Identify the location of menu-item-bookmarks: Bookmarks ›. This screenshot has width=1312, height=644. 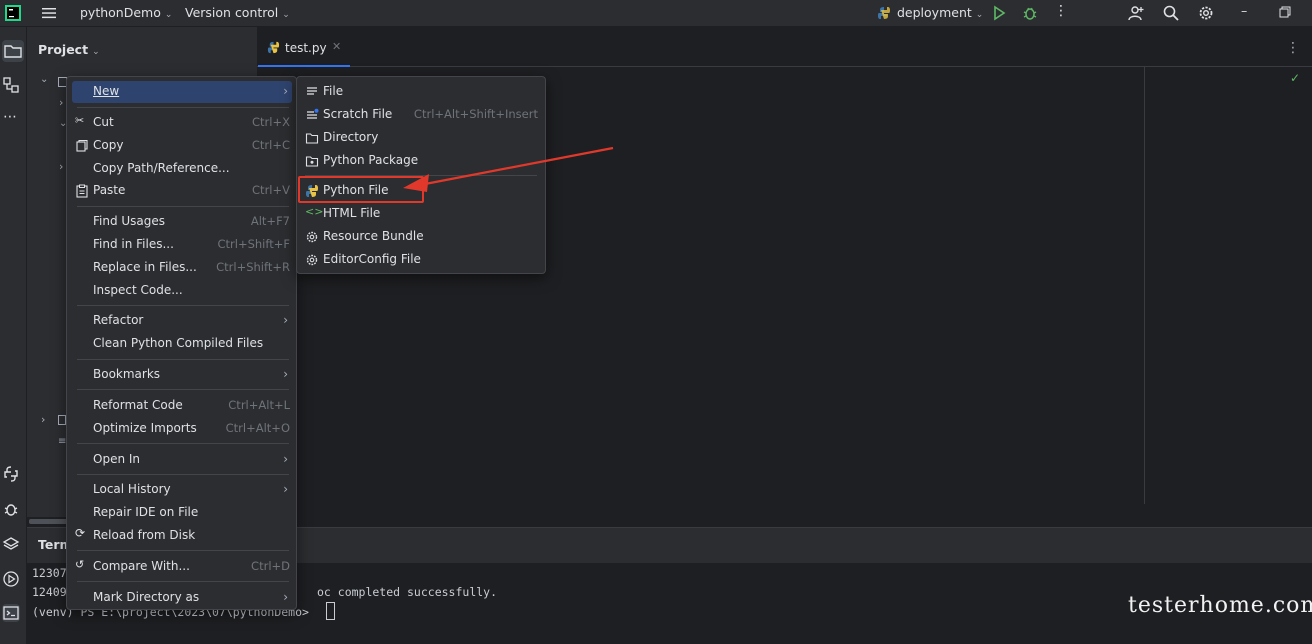
(182, 375).